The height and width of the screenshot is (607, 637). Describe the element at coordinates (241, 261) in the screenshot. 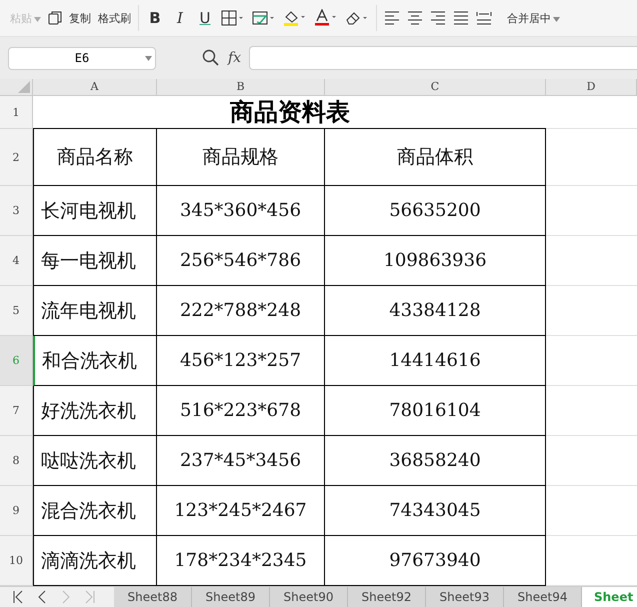

I see `table-cell: 256*546*786` at that location.